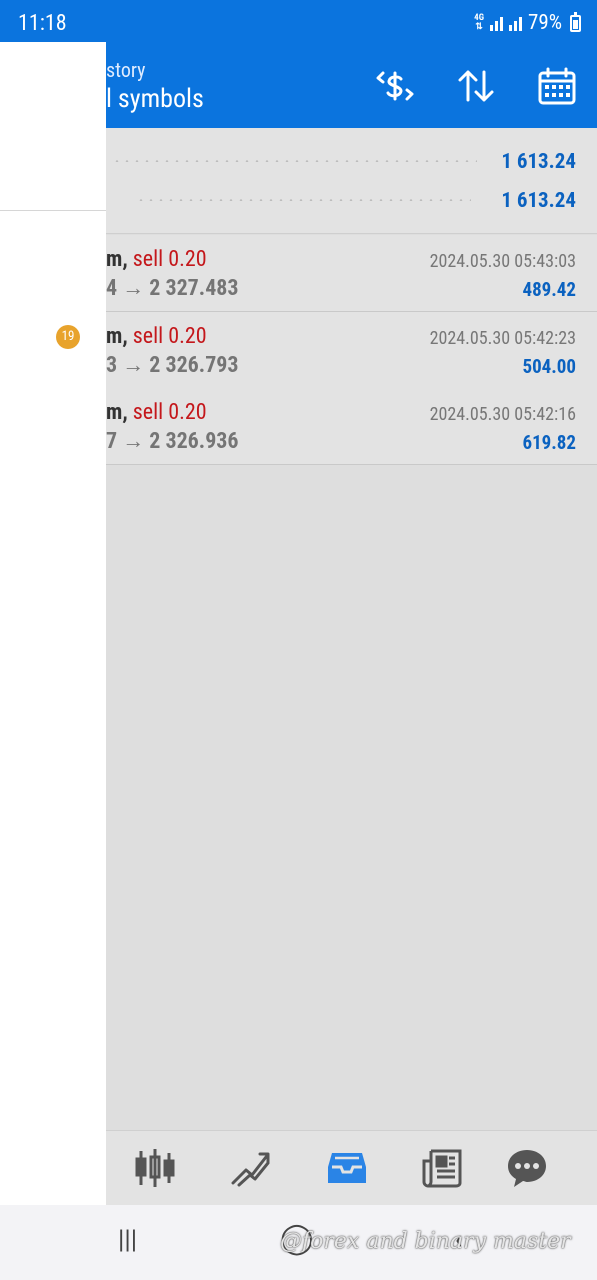 The width and height of the screenshot is (597, 1280). I want to click on deal-profit: 619.82, so click(549, 442).